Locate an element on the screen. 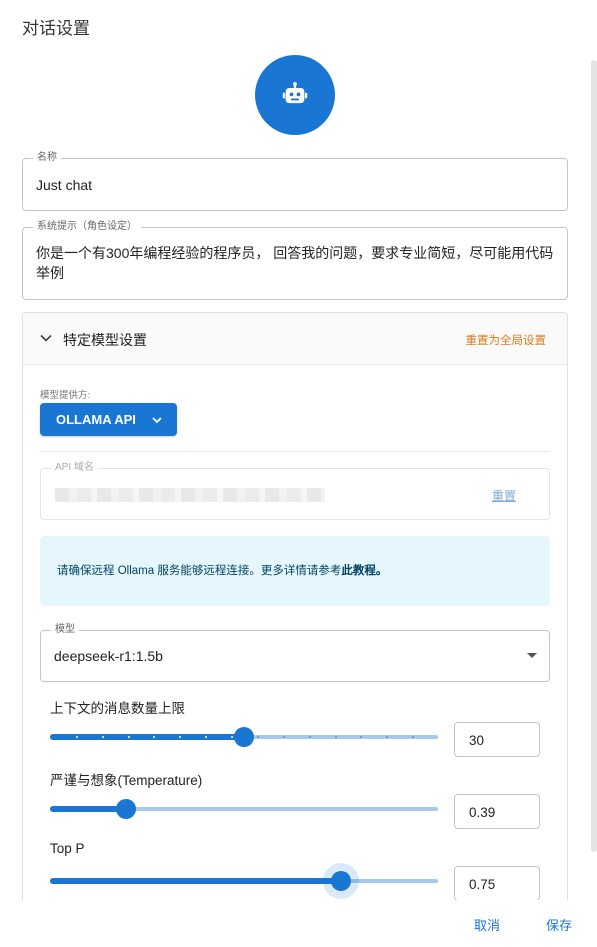 The image size is (597, 947). name-field-value: Just chat is located at coordinates (64, 185).